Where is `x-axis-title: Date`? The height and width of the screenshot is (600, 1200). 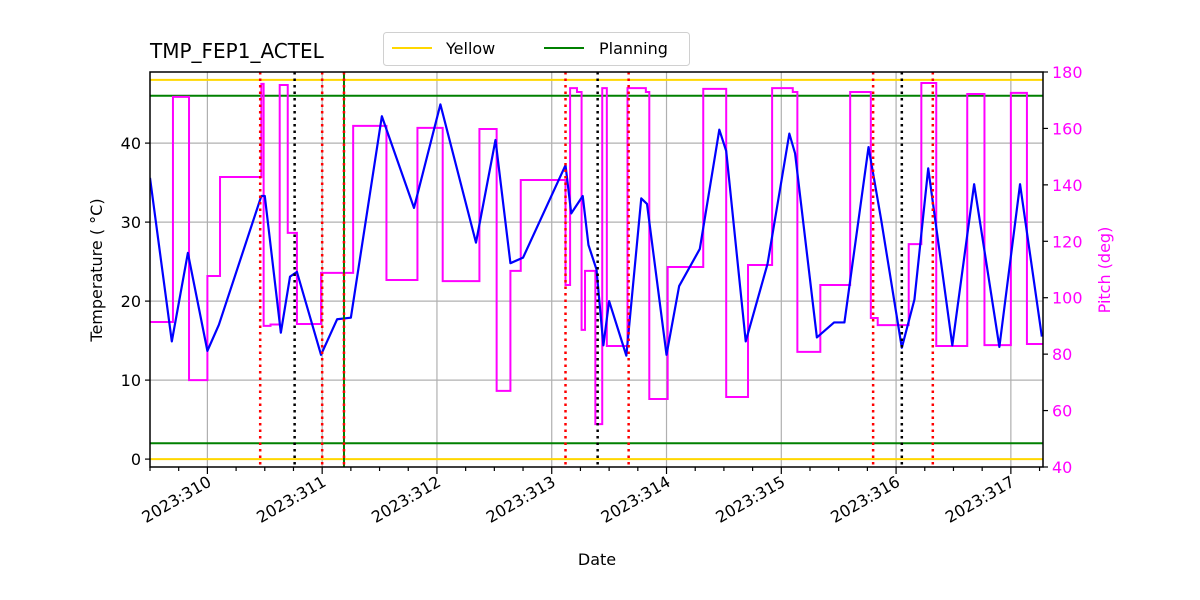
x-axis-title: Date is located at coordinates (597, 559).